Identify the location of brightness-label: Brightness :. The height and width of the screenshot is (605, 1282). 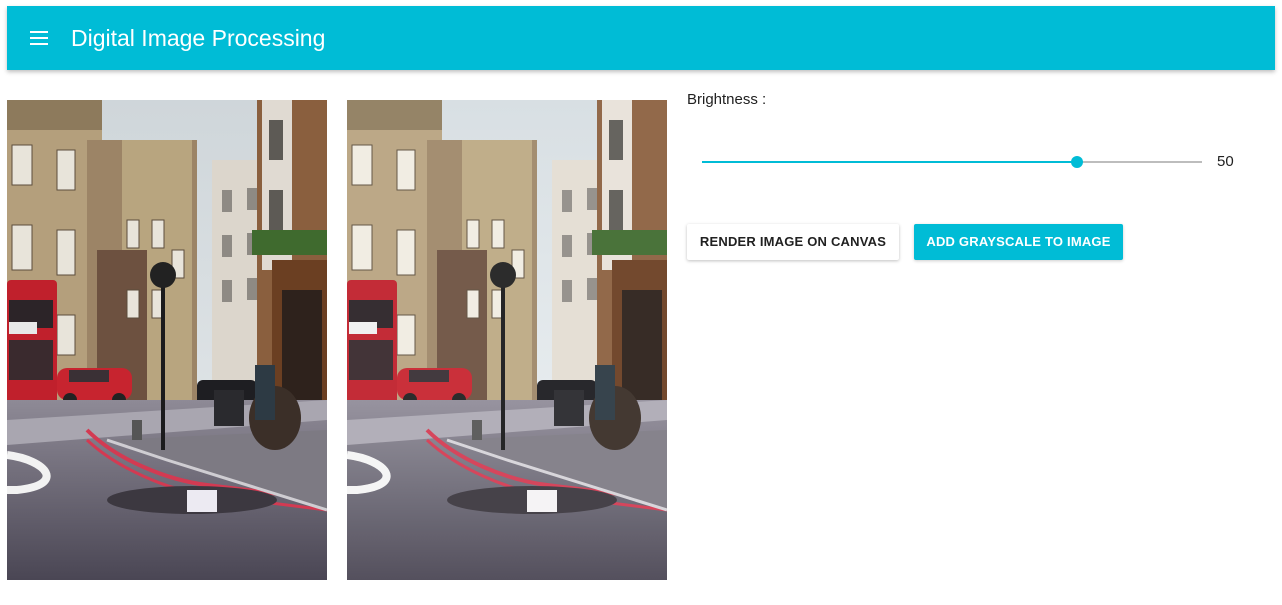
(727, 99).